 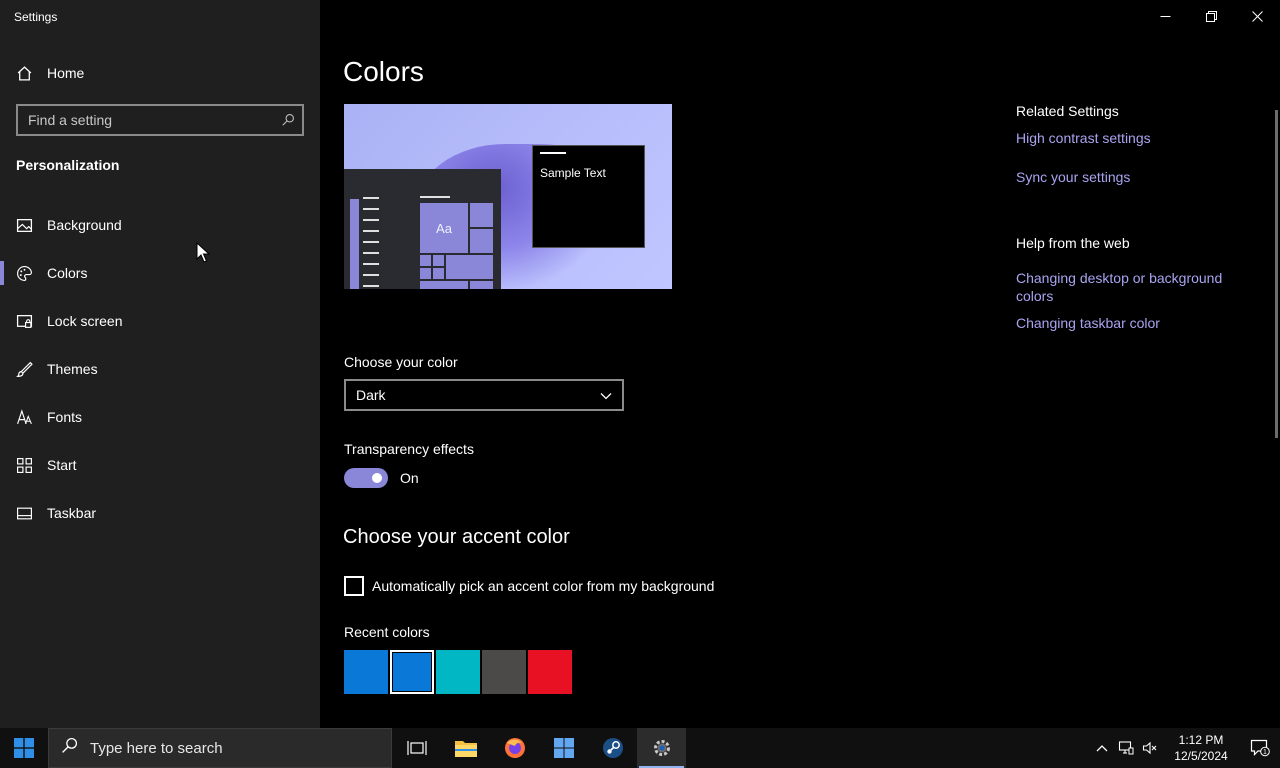 What do you see at coordinates (1136, 138) in the screenshot?
I see `high-contrast-link: High contrast settings` at bounding box center [1136, 138].